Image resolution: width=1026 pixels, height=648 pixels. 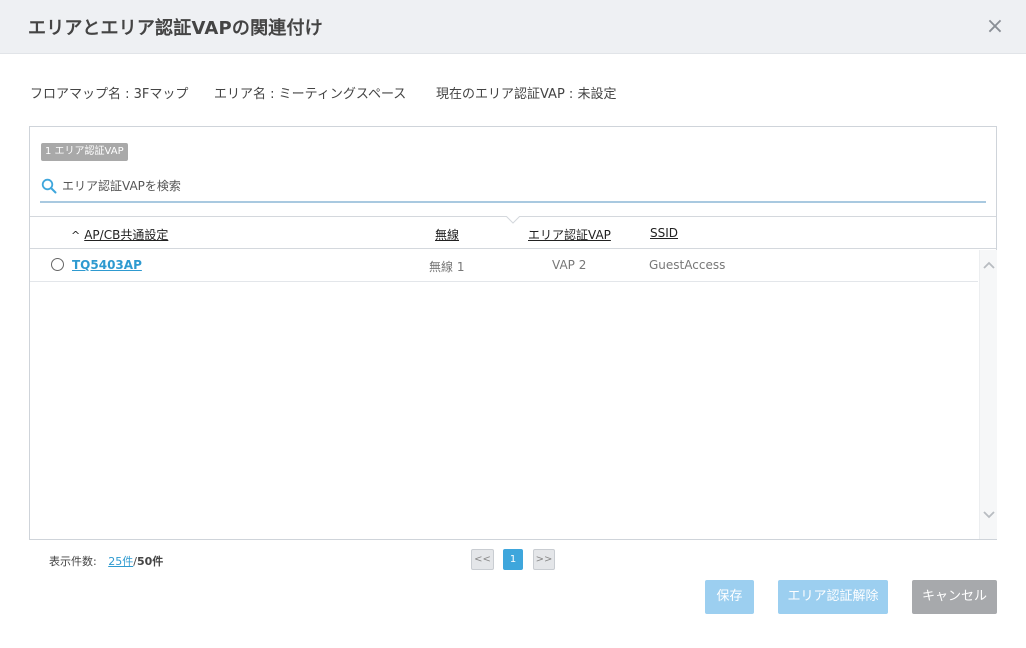 What do you see at coordinates (73, 561) in the screenshot?
I see `page-size-label: 表示件数:` at bounding box center [73, 561].